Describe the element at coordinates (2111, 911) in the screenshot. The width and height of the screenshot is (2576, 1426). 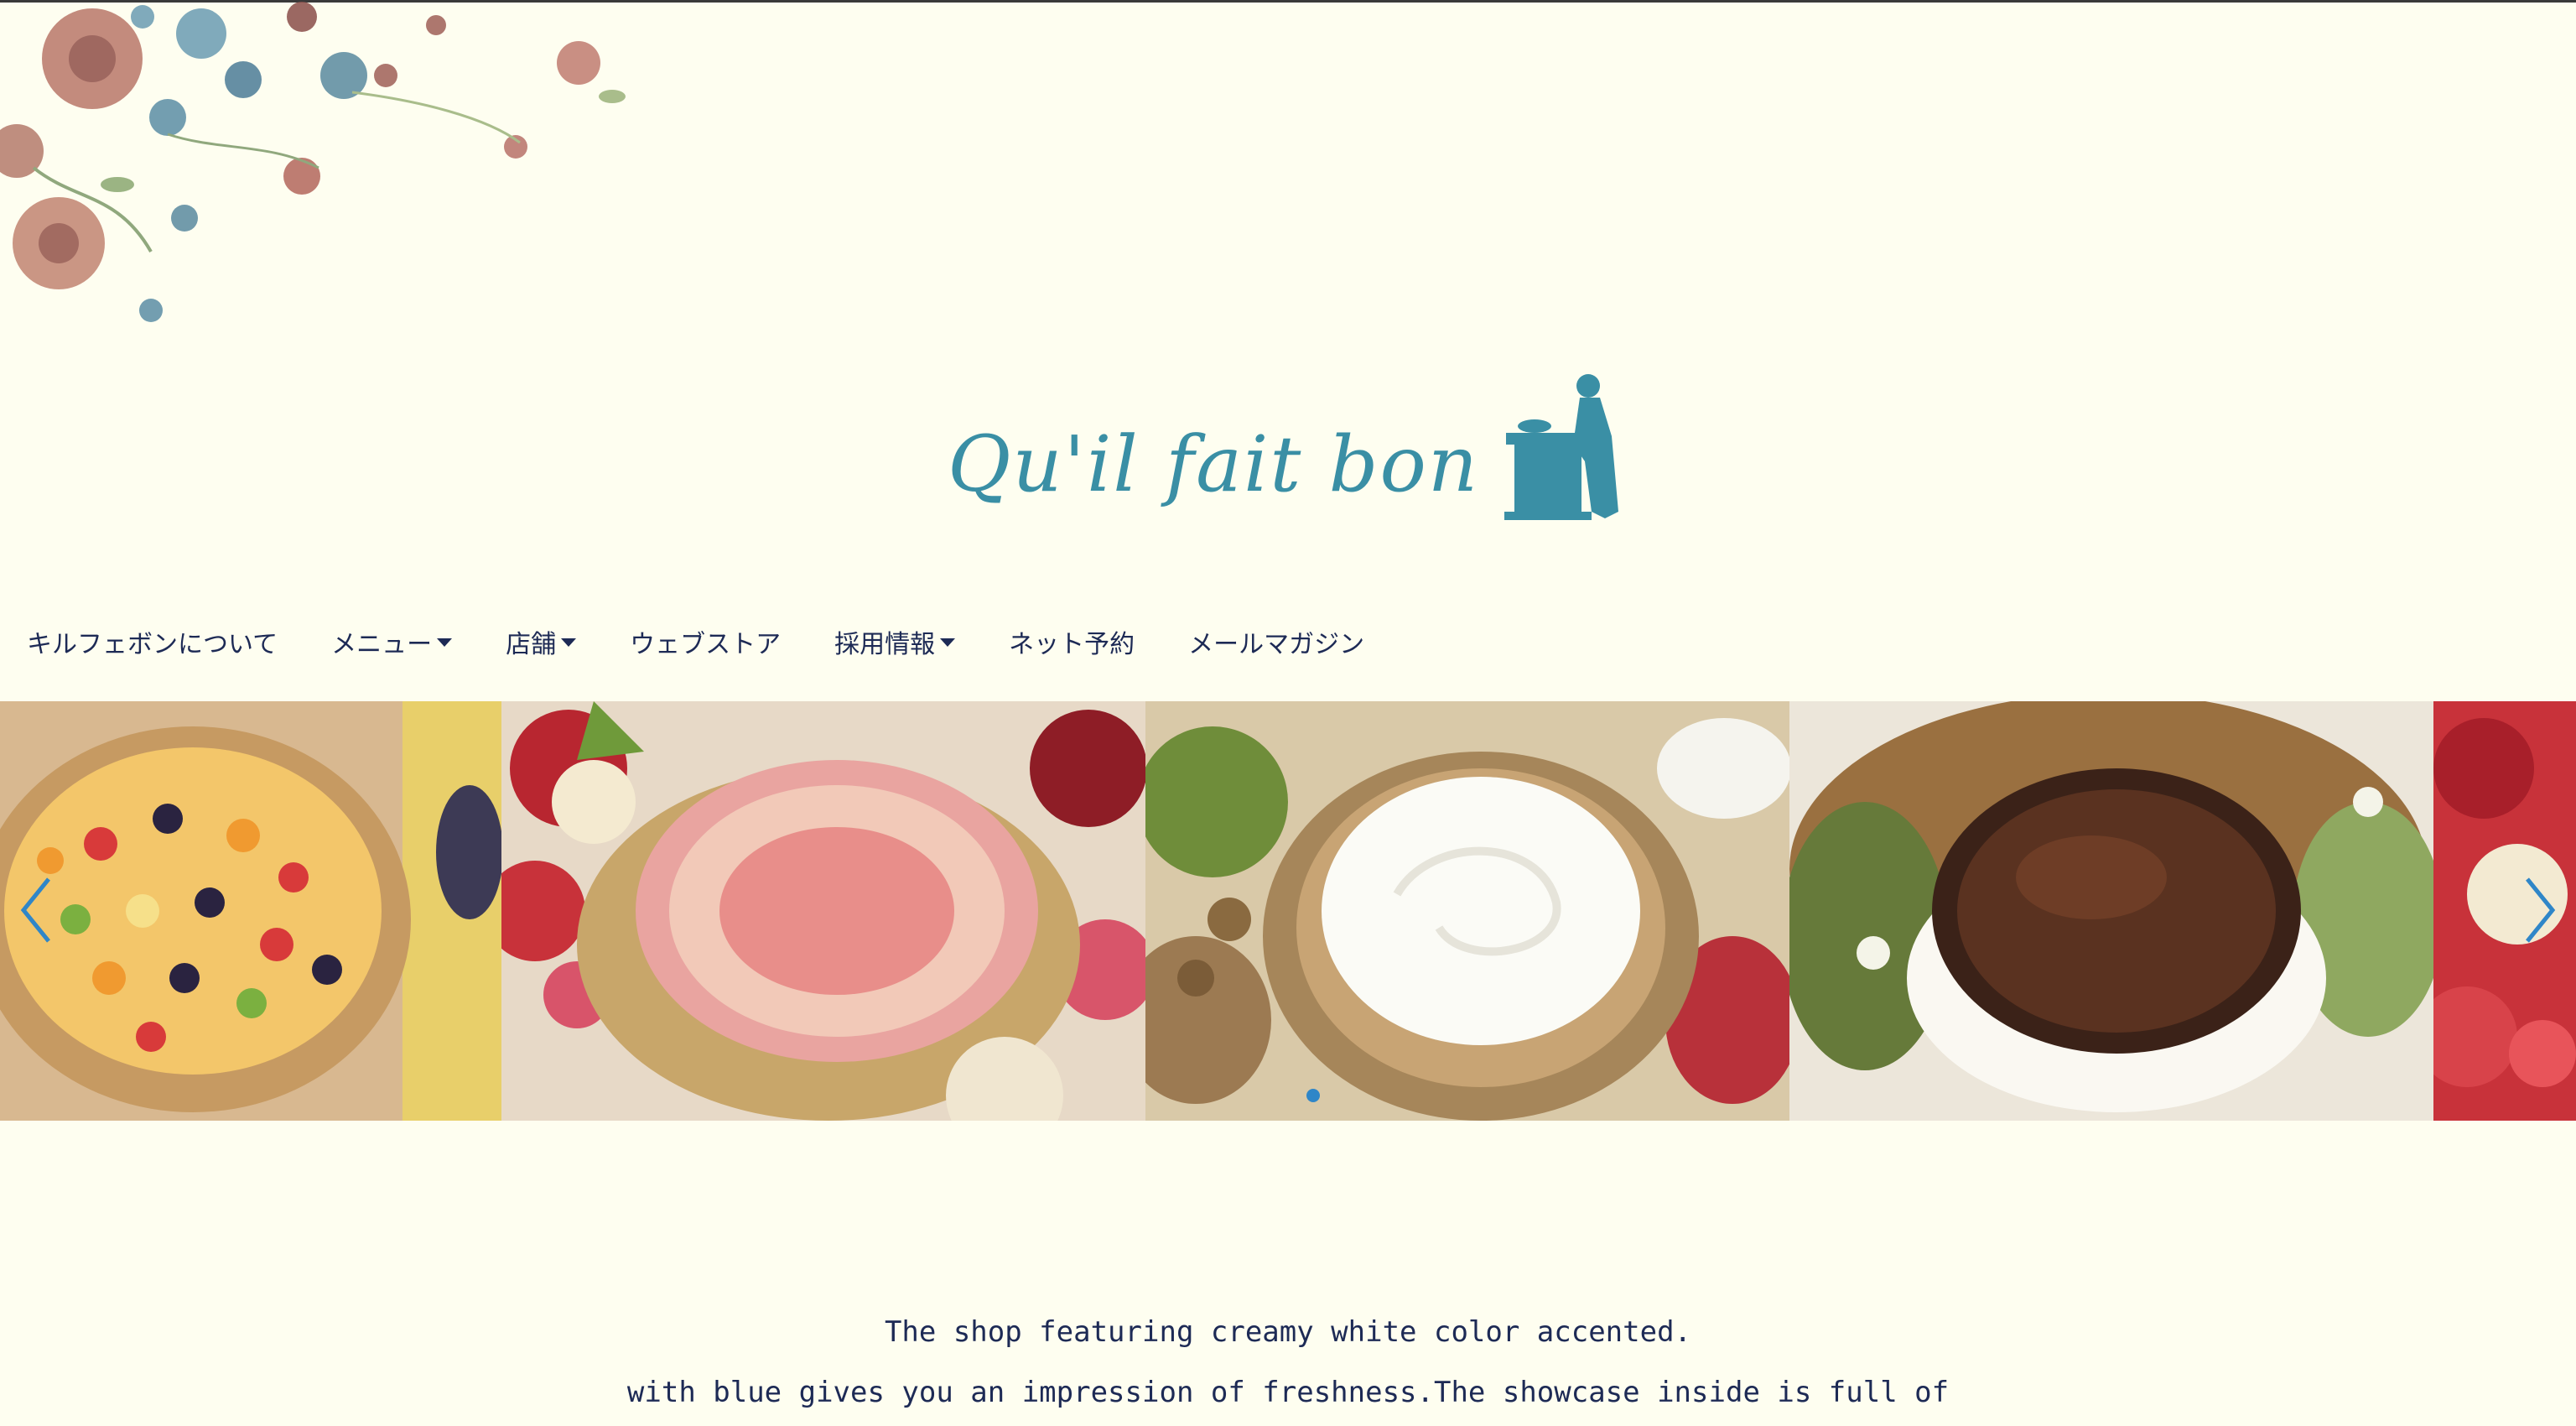
I see `chocolate-tart-image` at that location.